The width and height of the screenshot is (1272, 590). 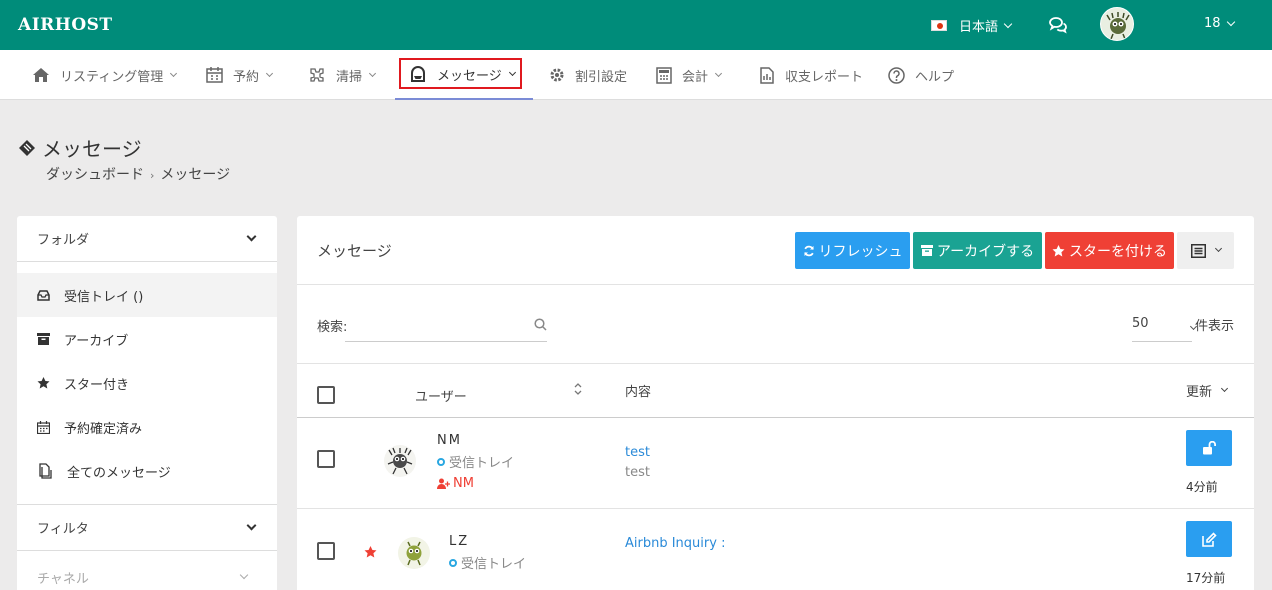 I want to click on folder-header: フォルダ, so click(x=147, y=239).